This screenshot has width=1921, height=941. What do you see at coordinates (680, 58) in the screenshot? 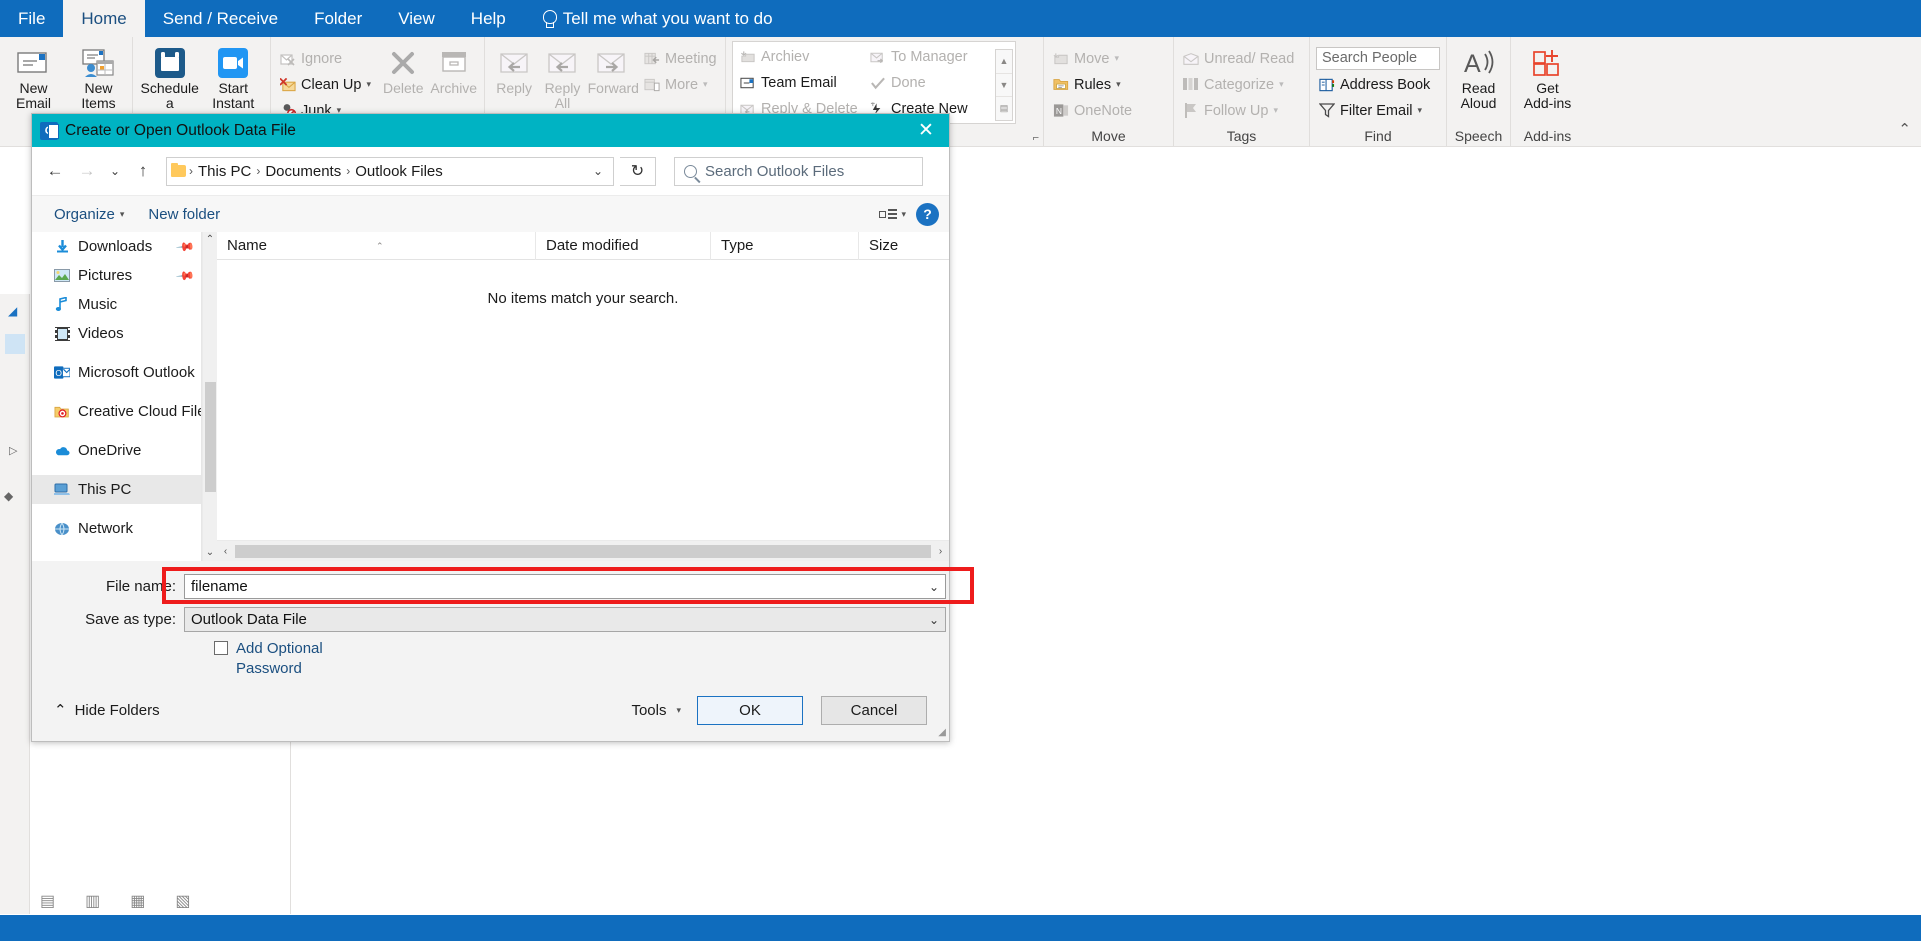
I see `meeting-button: Meeting` at bounding box center [680, 58].